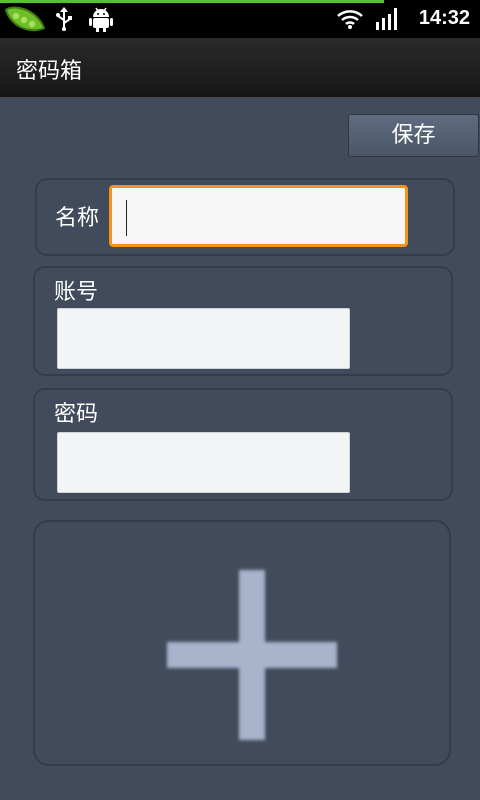 The width and height of the screenshot is (480, 800). What do you see at coordinates (413, 135) in the screenshot?
I see `save-button: 保存` at bounding box center [413, 135].